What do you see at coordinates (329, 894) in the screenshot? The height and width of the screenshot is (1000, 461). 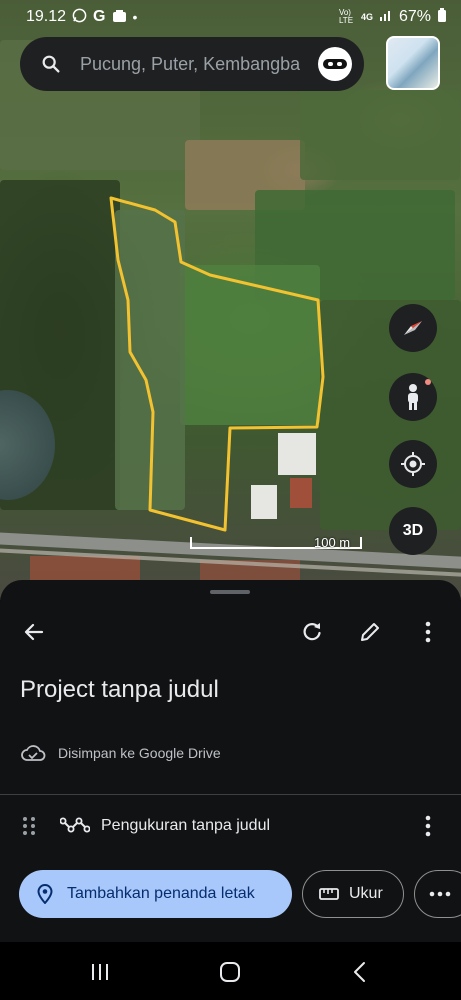 I see `ruler-icon` at bounding box center [329, 894].